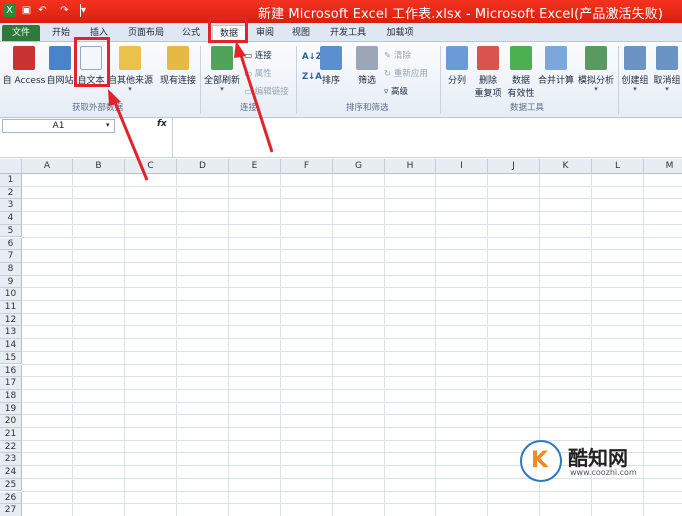  Describe the element at coordinates (11, 231) in the screenshot. I see `row-header: 5` at that location.